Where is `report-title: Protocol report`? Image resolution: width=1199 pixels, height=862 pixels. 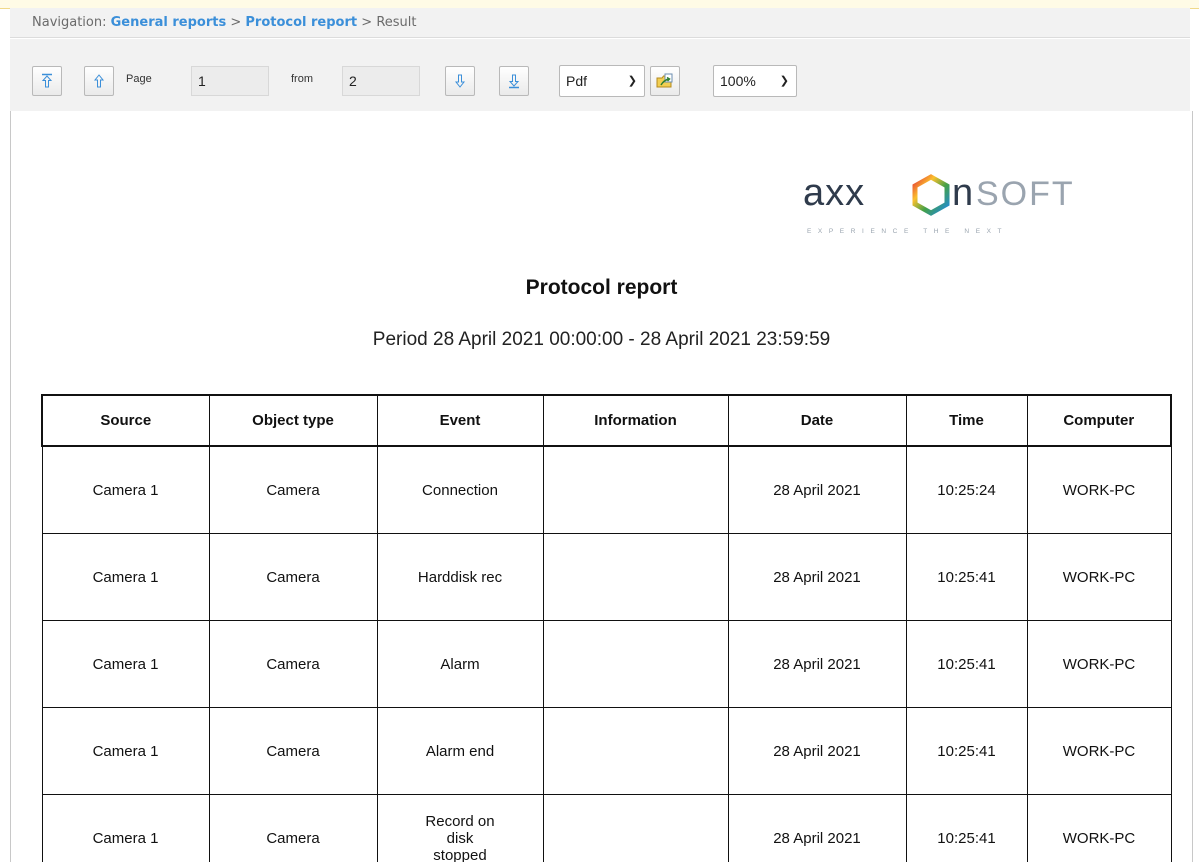
report-title: Protocol report is located at coordinates (601, 287).